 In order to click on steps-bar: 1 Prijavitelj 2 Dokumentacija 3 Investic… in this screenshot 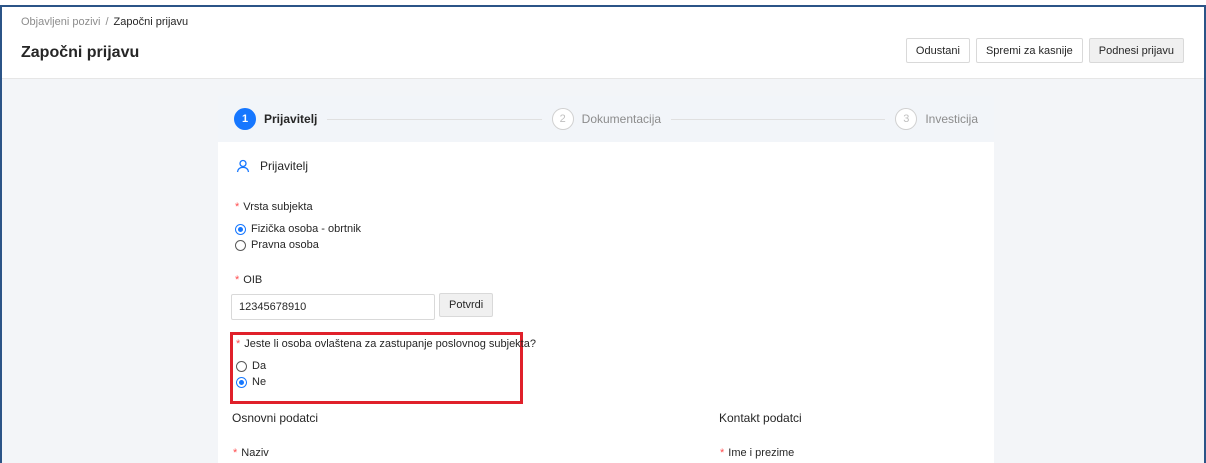, I will do `click(606, 119)`.